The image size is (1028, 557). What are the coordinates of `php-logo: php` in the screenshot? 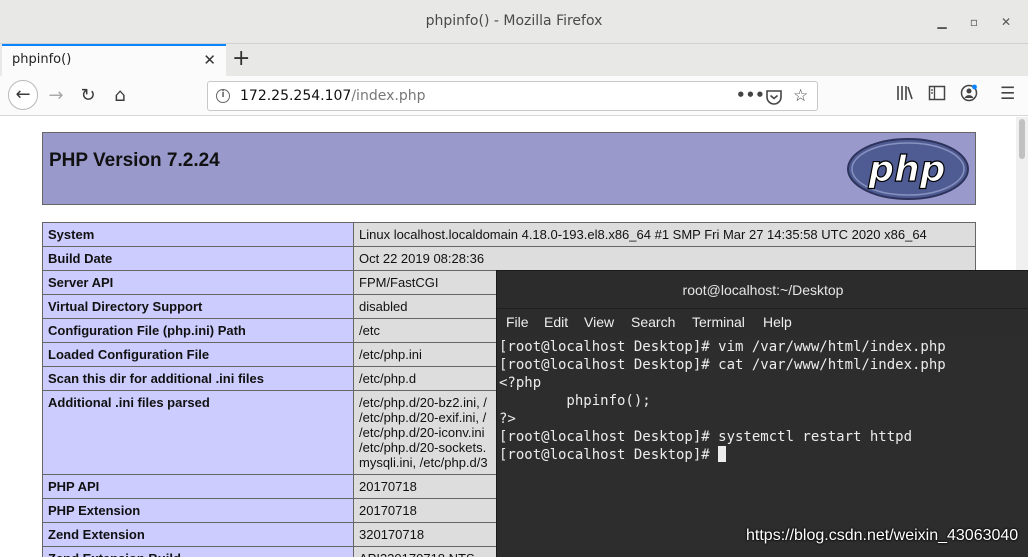 It's located at (908, 171).